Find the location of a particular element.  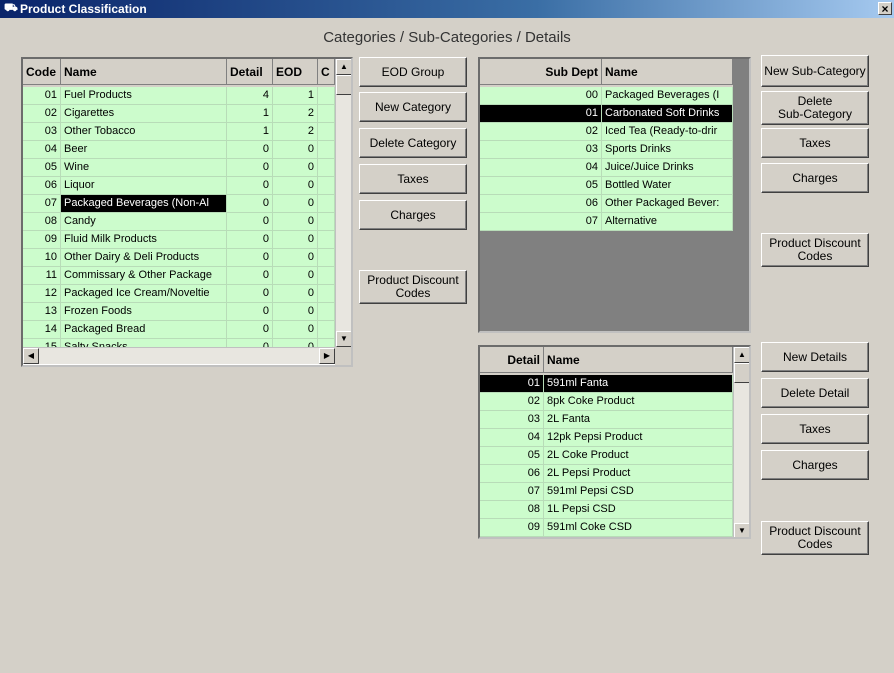

category-charges-button: Charges is located at coordinates (413, 215).